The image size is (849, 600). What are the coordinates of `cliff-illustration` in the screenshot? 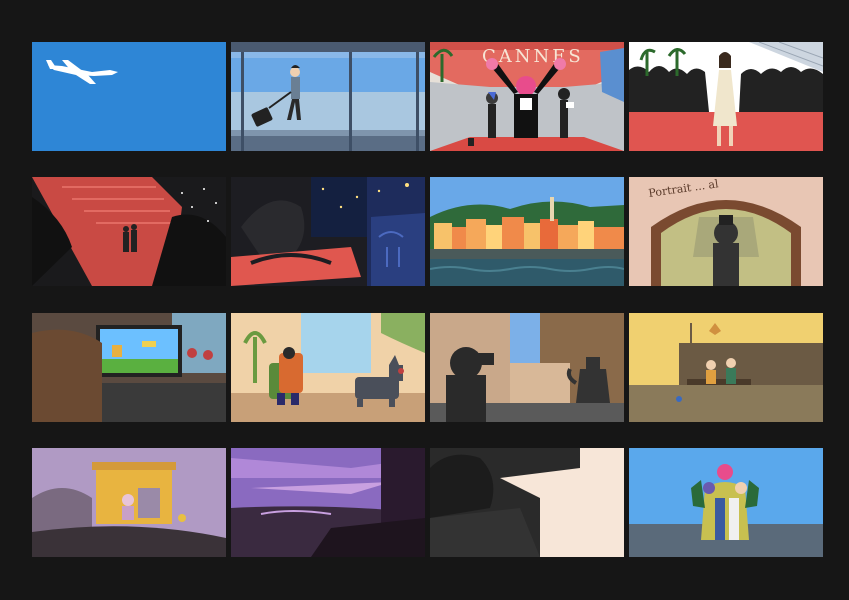 It's located at (527, 502).